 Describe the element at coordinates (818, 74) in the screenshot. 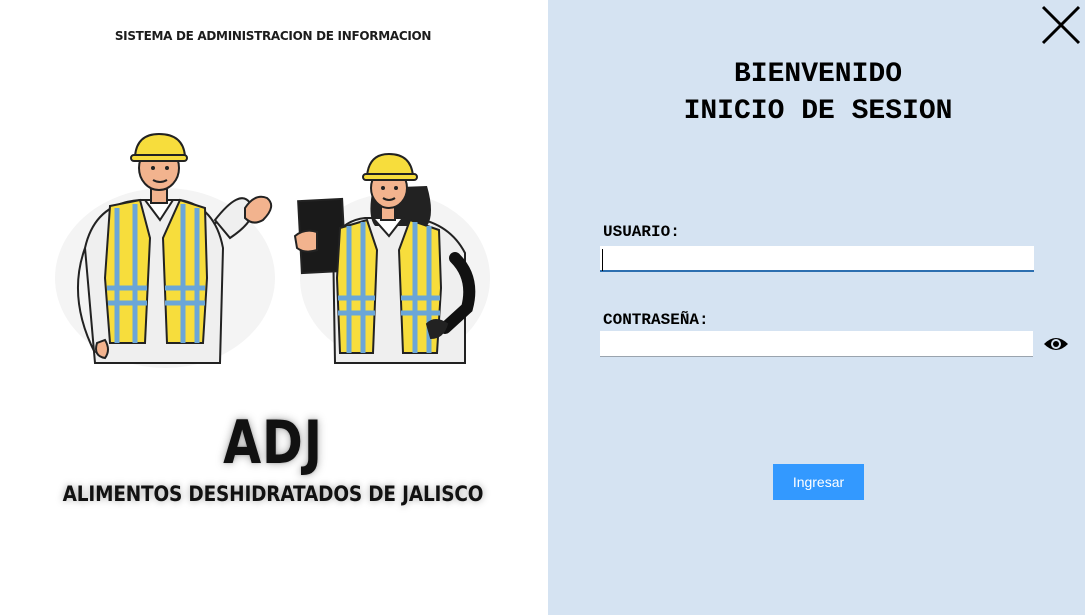

I see `welcome-line: BIENVENIDO` at that location.